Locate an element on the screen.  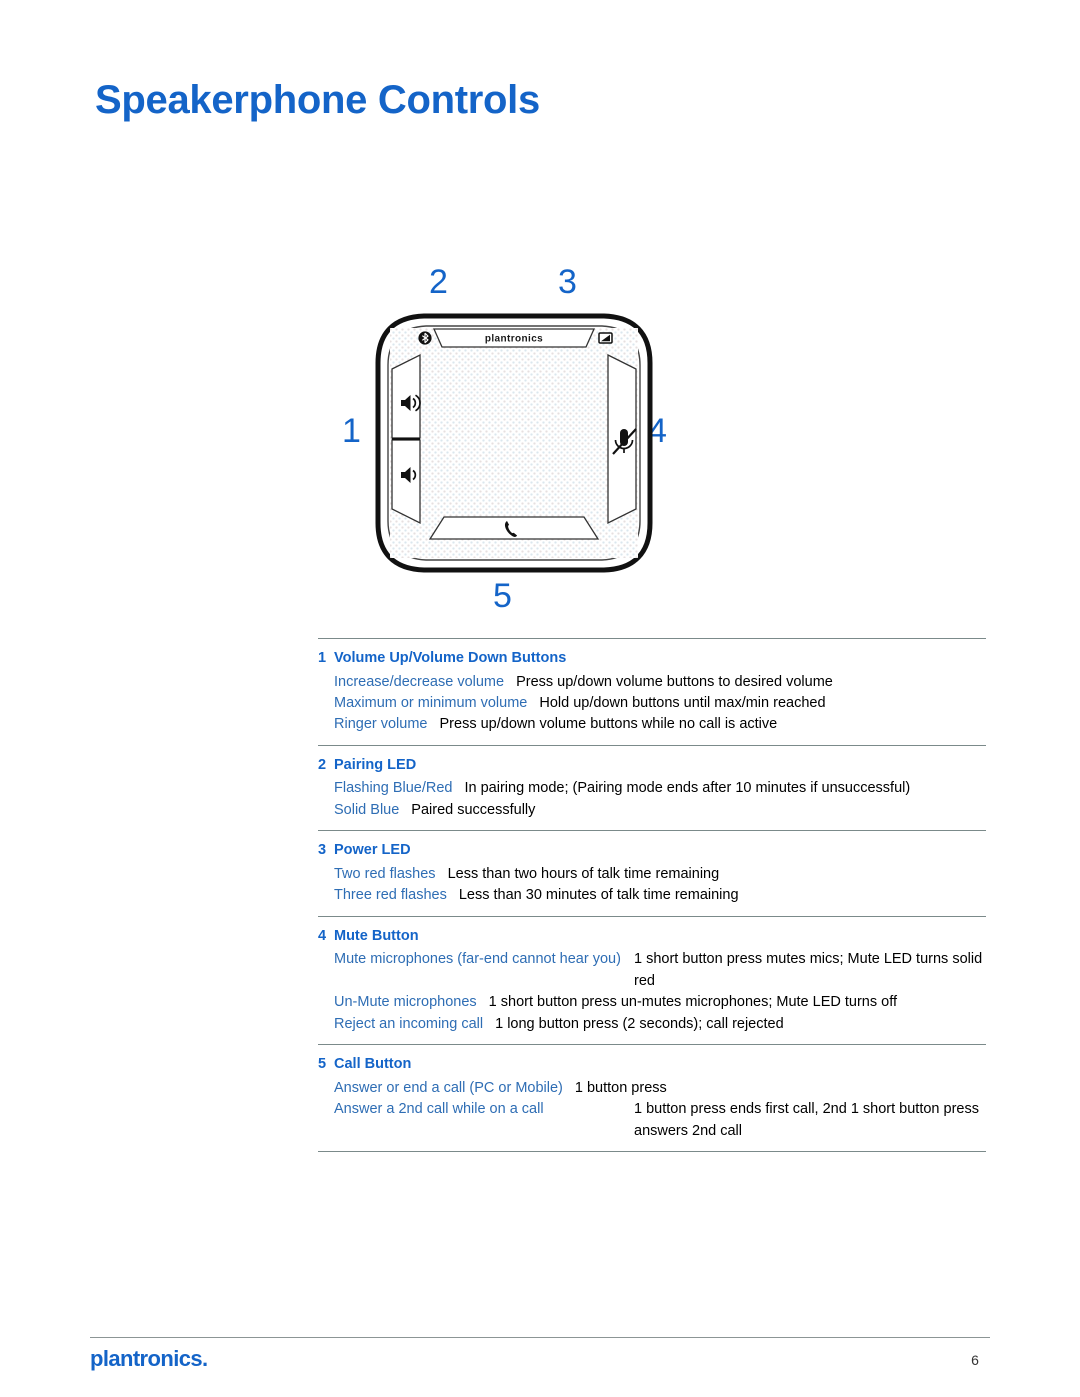
spec-row-label: Solid Blue is located at coordinates (367, 809).